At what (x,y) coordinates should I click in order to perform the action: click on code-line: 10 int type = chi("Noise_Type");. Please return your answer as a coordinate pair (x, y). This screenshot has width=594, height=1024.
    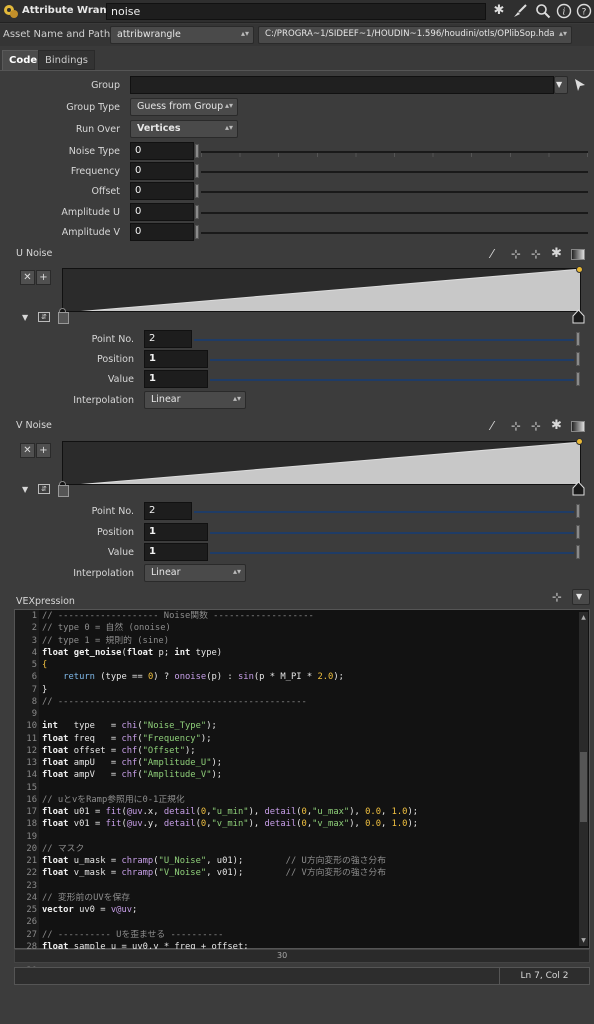
    Looking at the image, I should click on (296, 726).